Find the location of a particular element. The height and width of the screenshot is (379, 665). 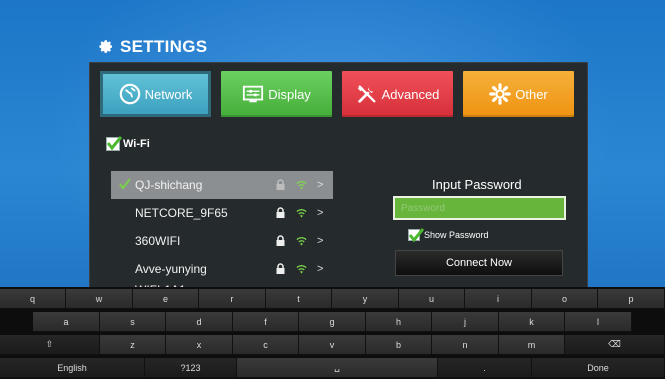

network-name: 360WIFI is located at coordinates (158, 241).